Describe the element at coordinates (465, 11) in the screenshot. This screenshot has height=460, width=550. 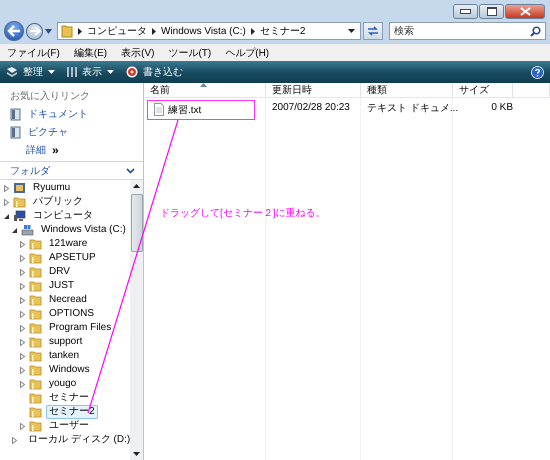
I see `minimize-button` at that location.